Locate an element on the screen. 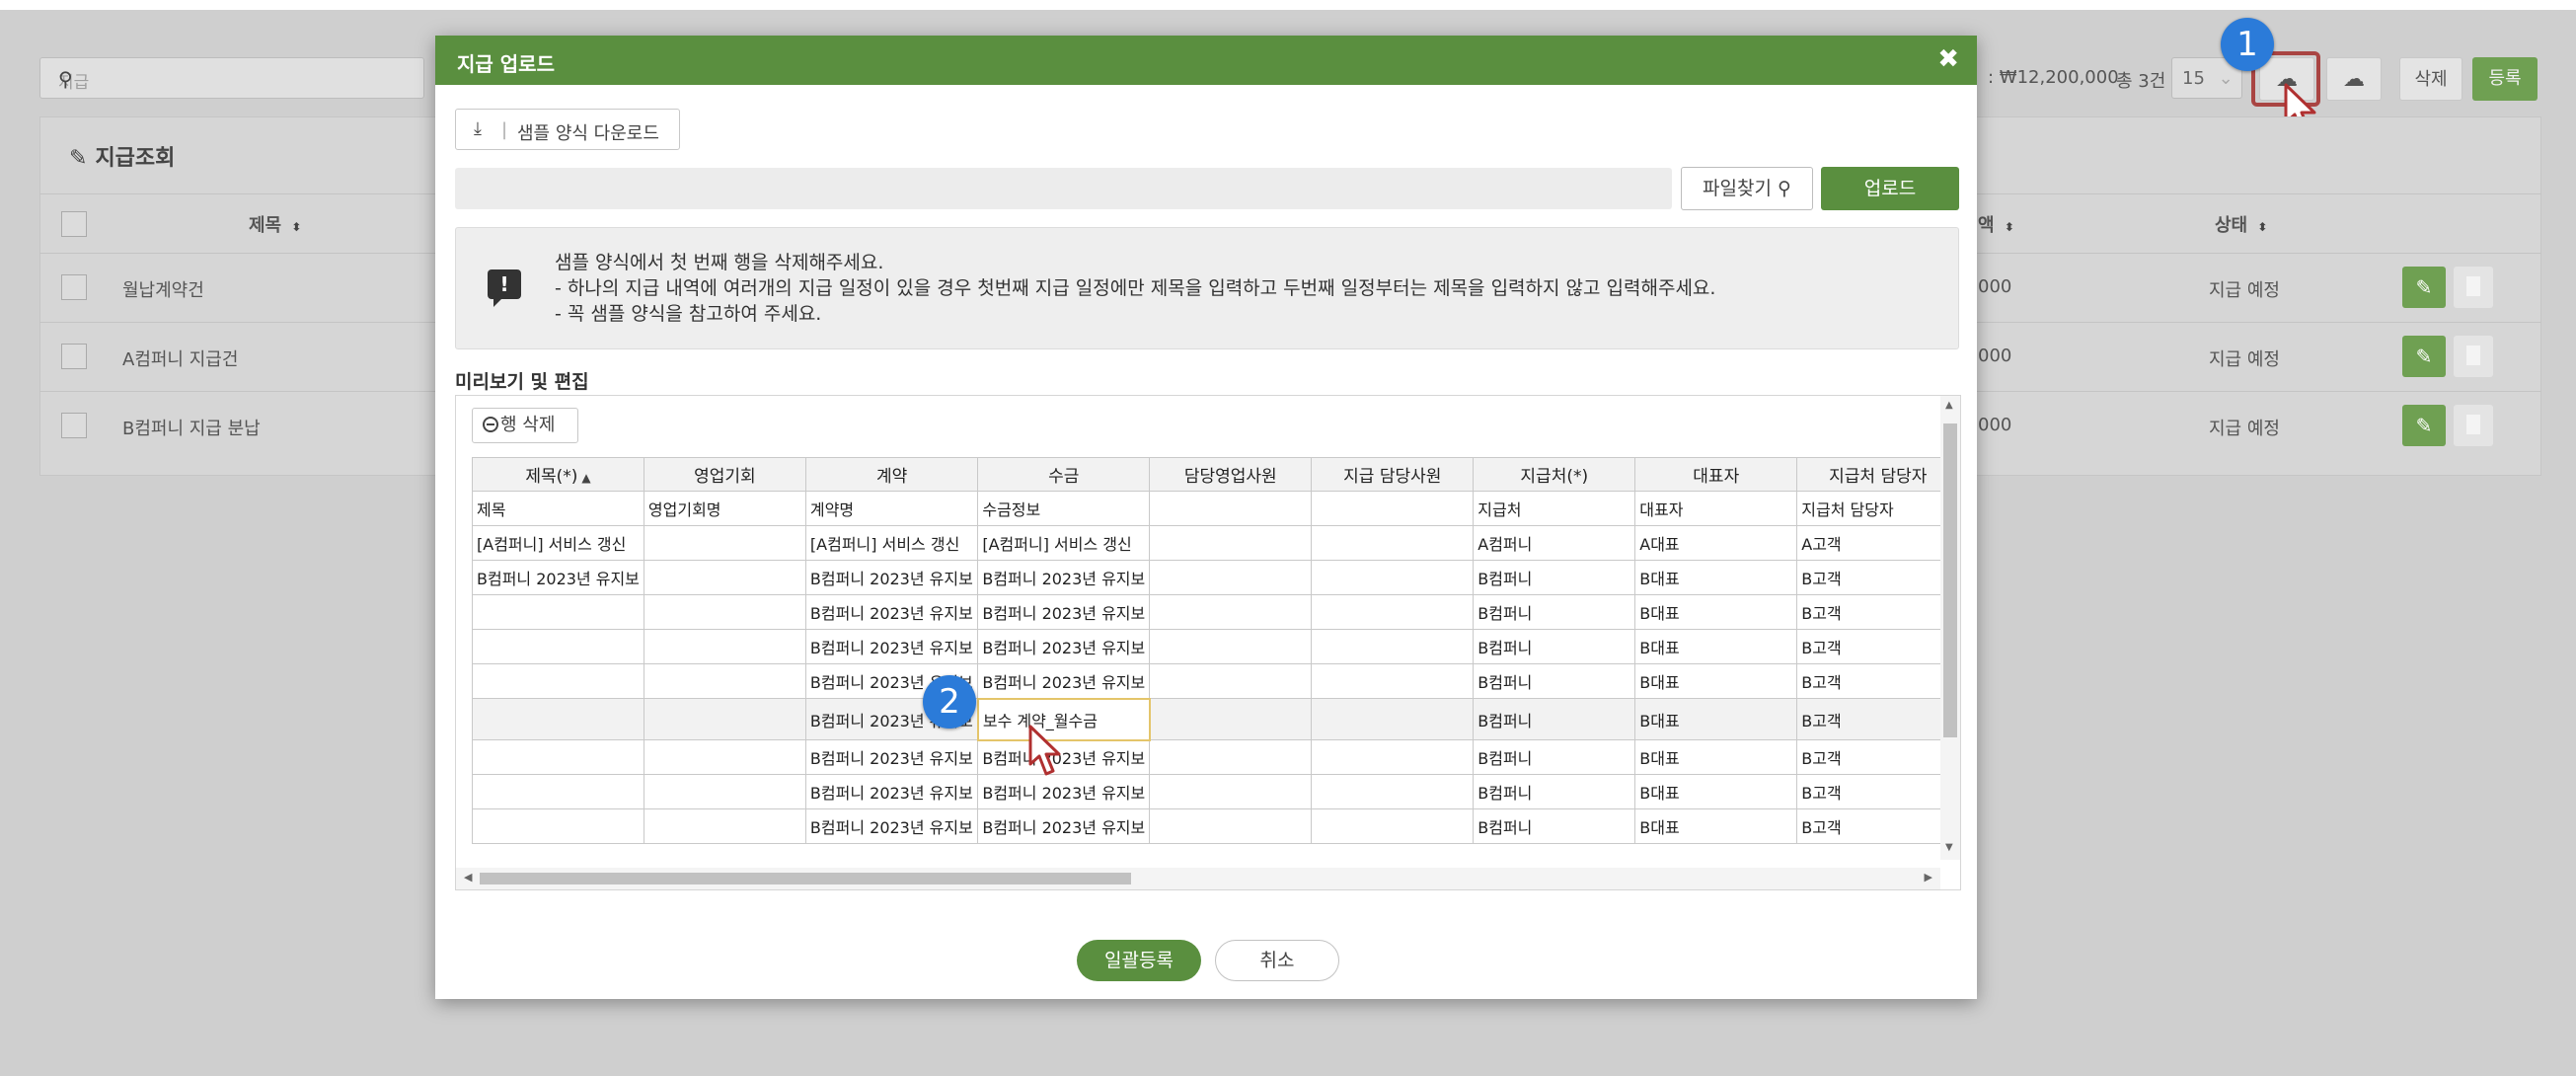 The image size is (2576, 1076). background-row-title: A컴퍼니 지급건 is located at coordinates (180, 358).